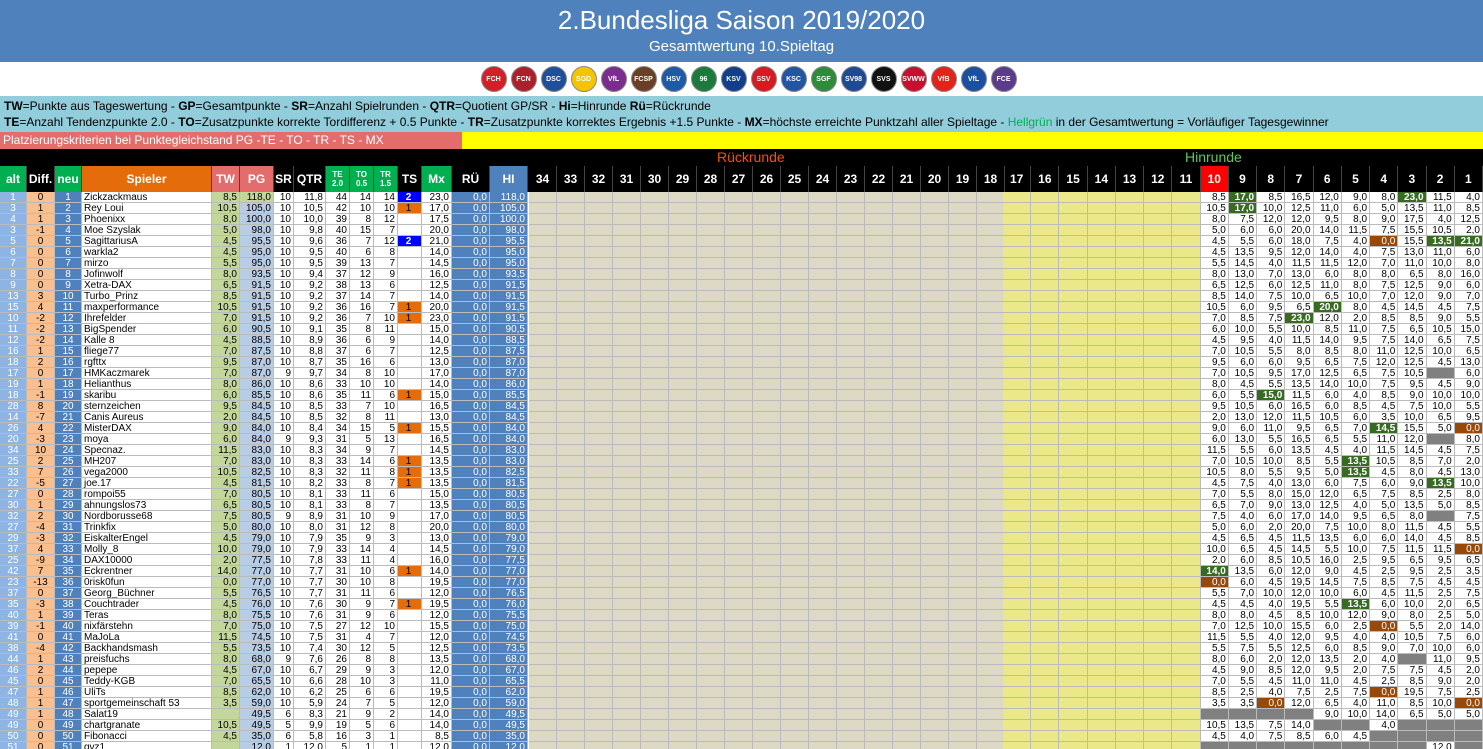  Describe the element at coordinates (147, 626) in the screenshot. I see `cell-spieler: nixfärstehn` at that location.